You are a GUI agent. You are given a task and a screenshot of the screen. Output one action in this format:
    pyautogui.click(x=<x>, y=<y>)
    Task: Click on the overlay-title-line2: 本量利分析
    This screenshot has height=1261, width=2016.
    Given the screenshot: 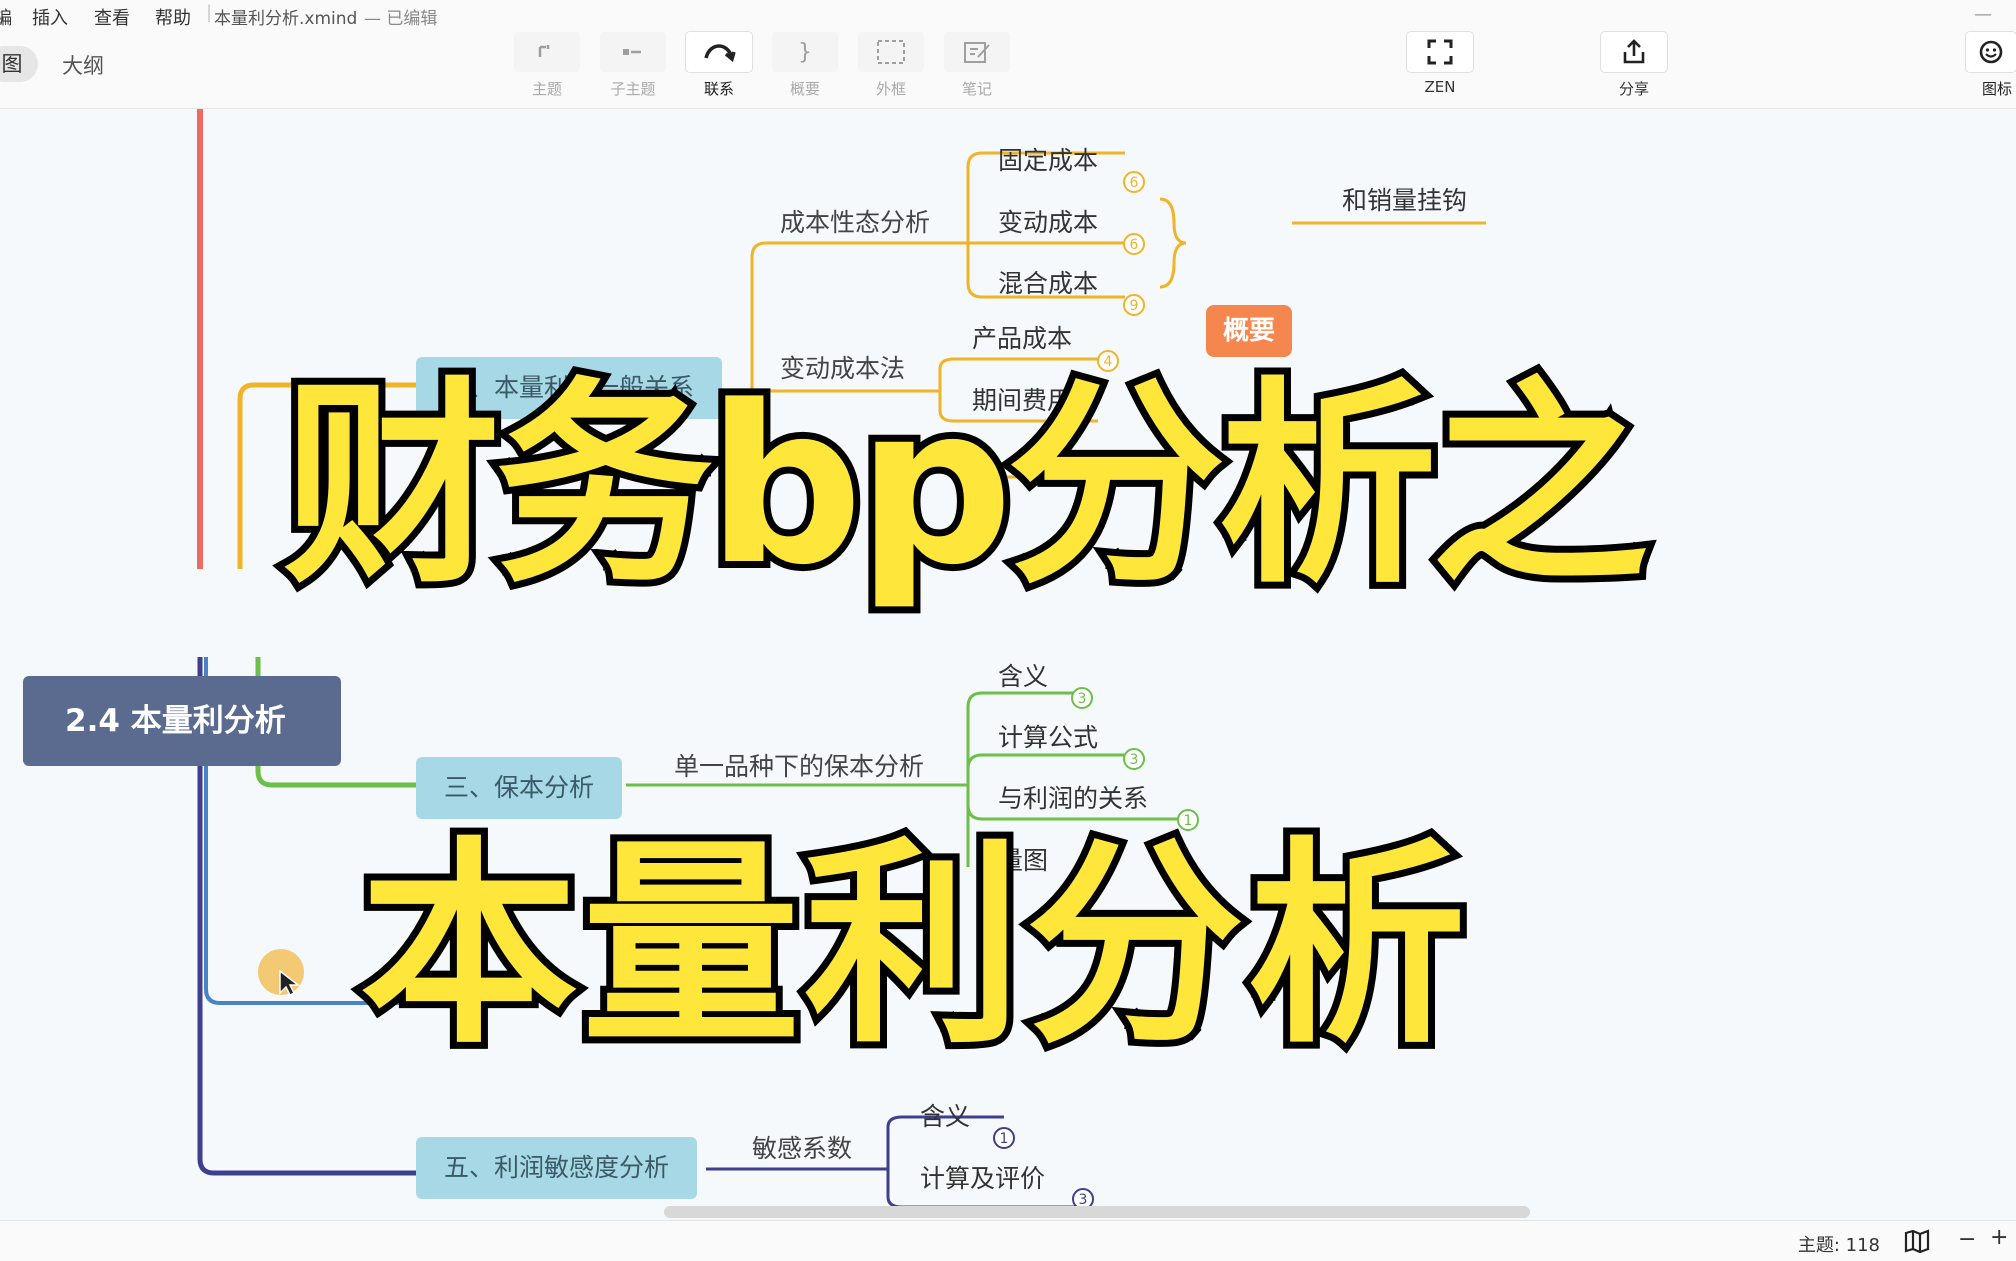 What is the action you would take?
    pyautogui.click(x=913, y=946)
    